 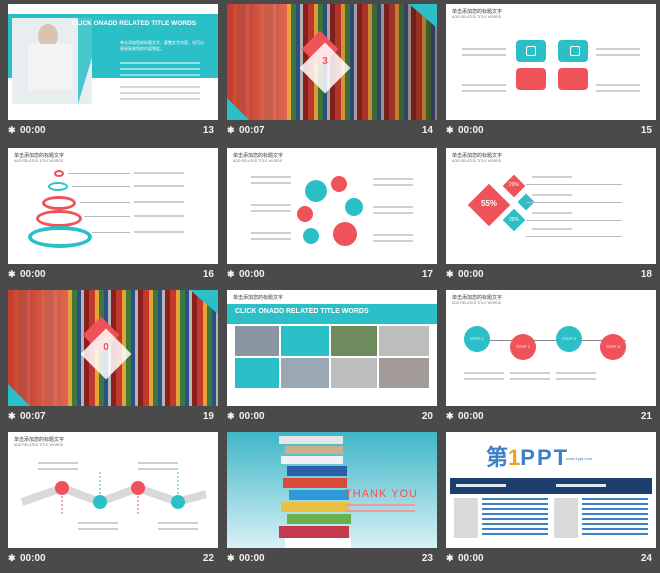 What do you see at coordinates (113, 276) in the screenshot?
I see `slide-meta: ✱ 00:00 16` at bounding box center [113, 276].